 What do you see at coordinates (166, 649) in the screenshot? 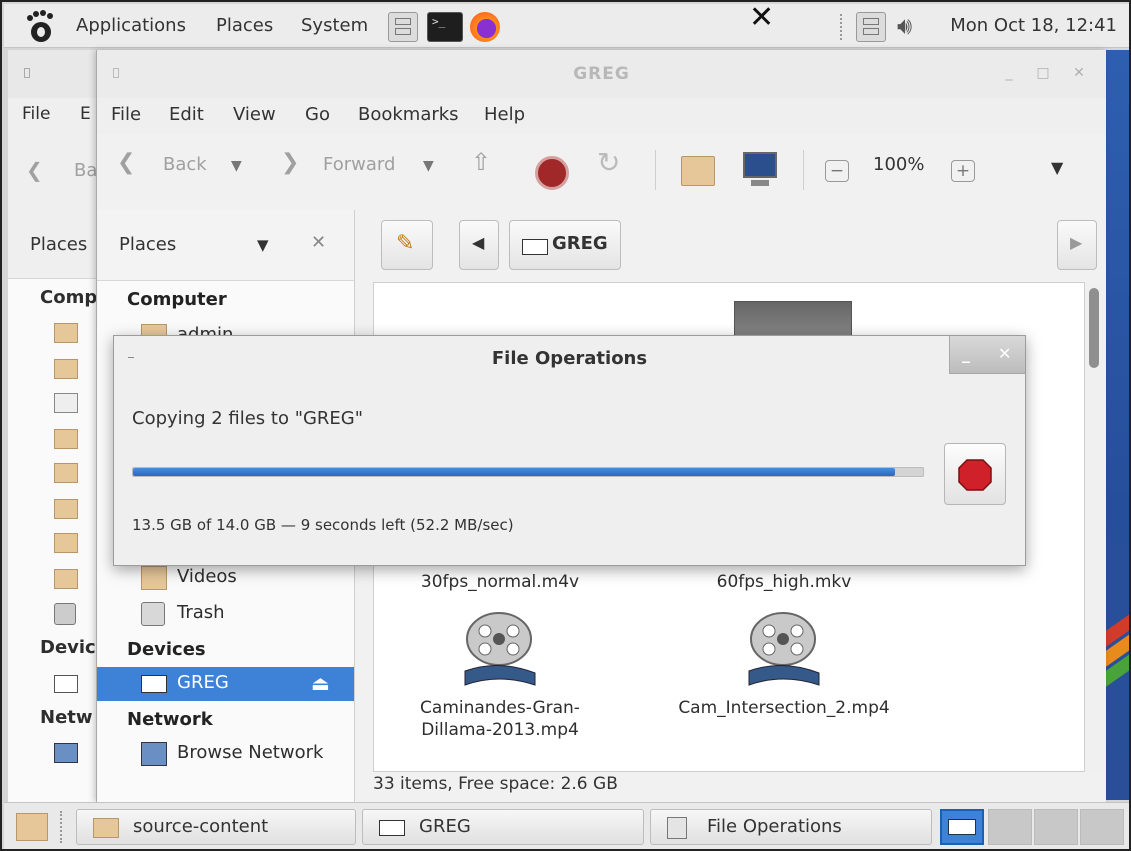
I see `sidebar-devices-heading: Devices` at bounding box center [166, 649].